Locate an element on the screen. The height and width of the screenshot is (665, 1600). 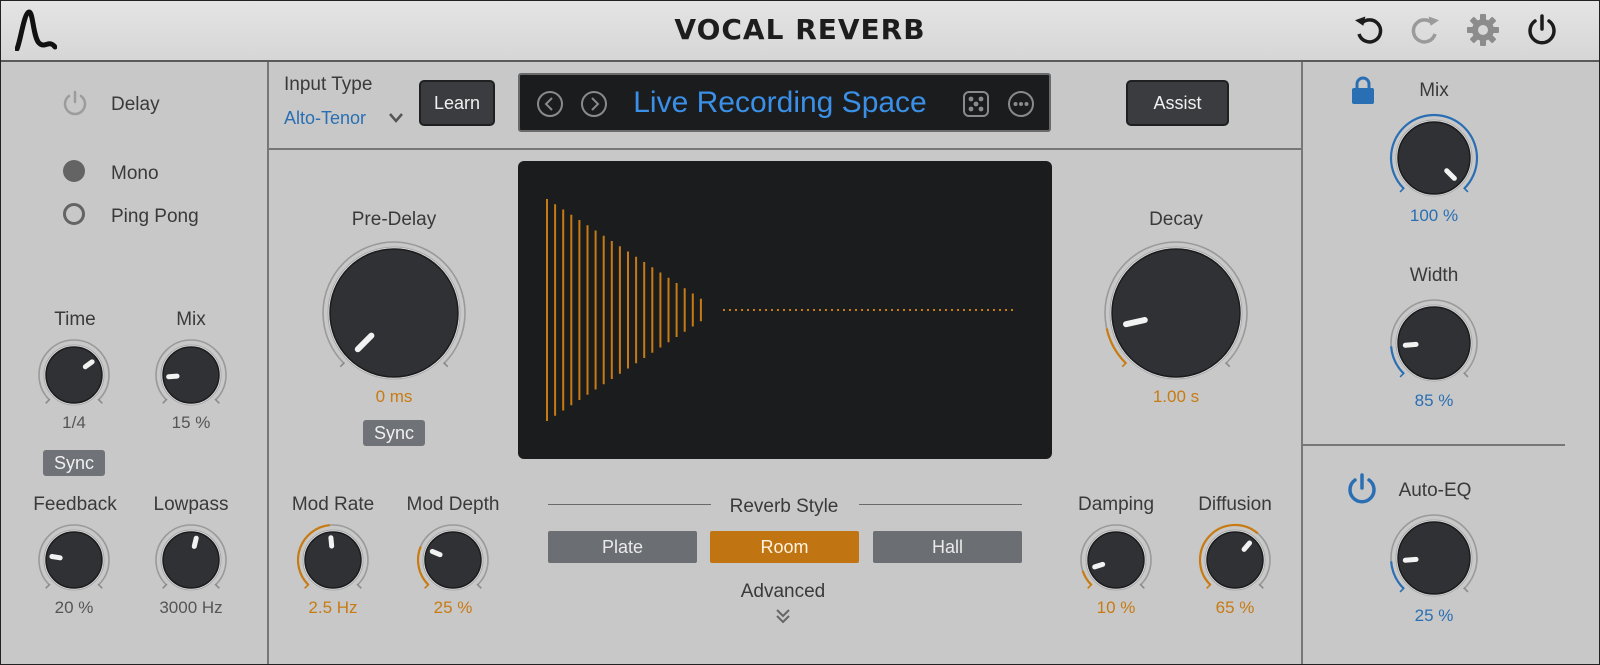
style-plate-button: Plate is located at coordinates (622, 547).